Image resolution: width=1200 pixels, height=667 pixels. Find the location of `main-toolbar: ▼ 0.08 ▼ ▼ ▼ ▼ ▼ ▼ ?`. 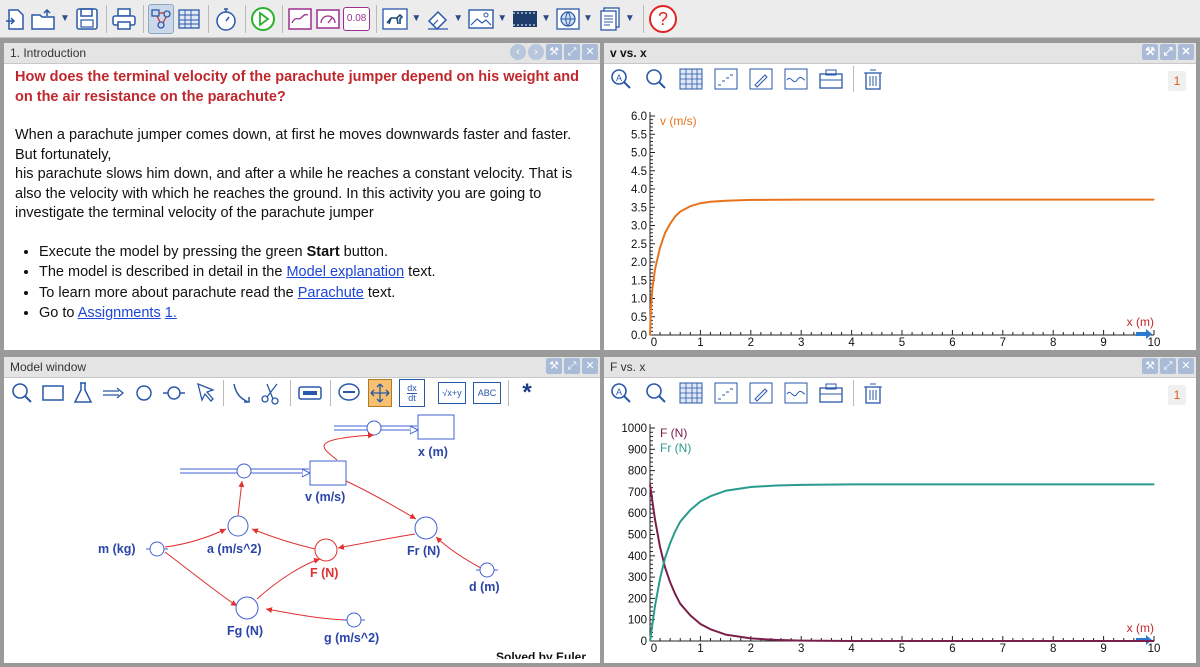

main-toolbar: ▼ 0.08 ▼ ▼ ▼ ▼ ▼ ▼ ? is located at coordinates (600, 19).